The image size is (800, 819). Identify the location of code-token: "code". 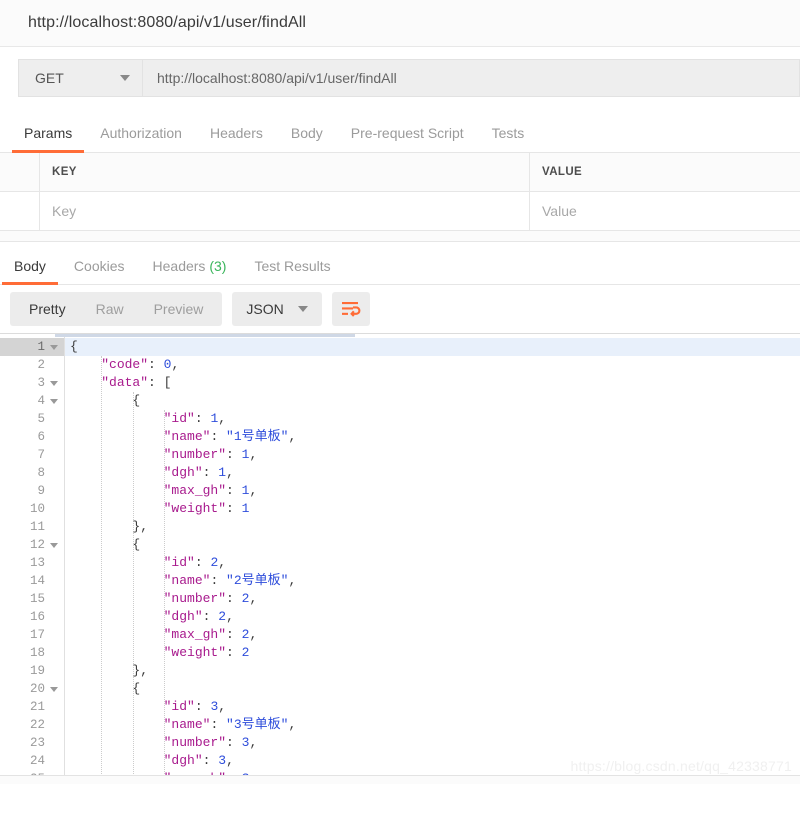
(125, 364).